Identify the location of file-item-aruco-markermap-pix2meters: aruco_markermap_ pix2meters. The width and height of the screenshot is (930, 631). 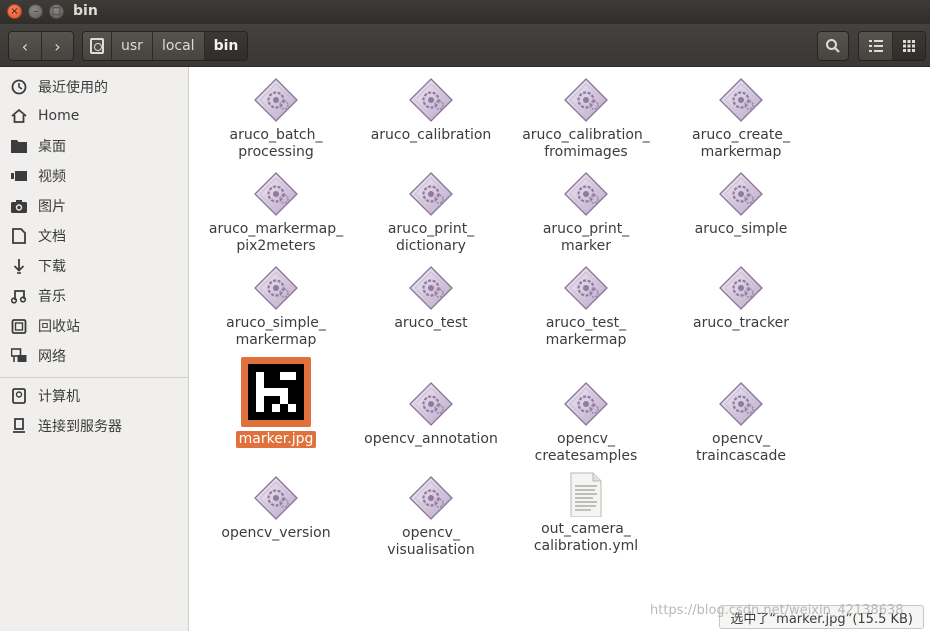
(276, 213).